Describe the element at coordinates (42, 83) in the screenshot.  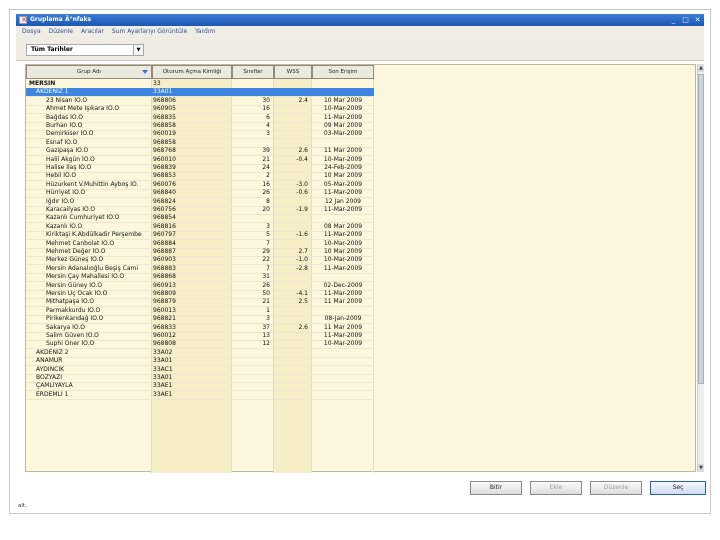
I see `group-name-cell: MERSİN` at that location.